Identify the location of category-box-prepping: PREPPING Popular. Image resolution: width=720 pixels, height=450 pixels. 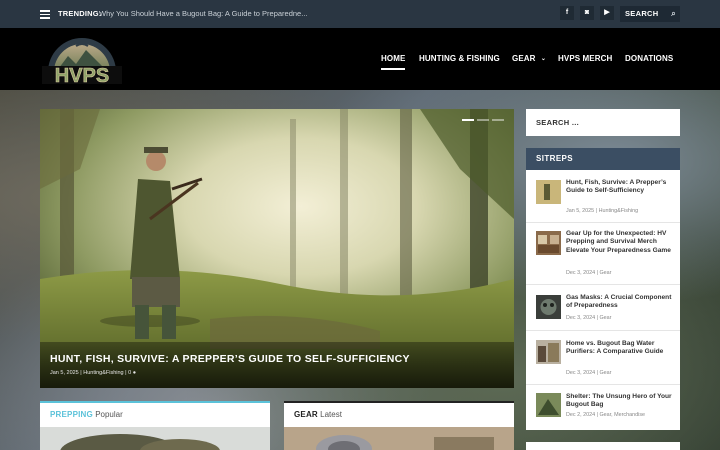
(155, 425).